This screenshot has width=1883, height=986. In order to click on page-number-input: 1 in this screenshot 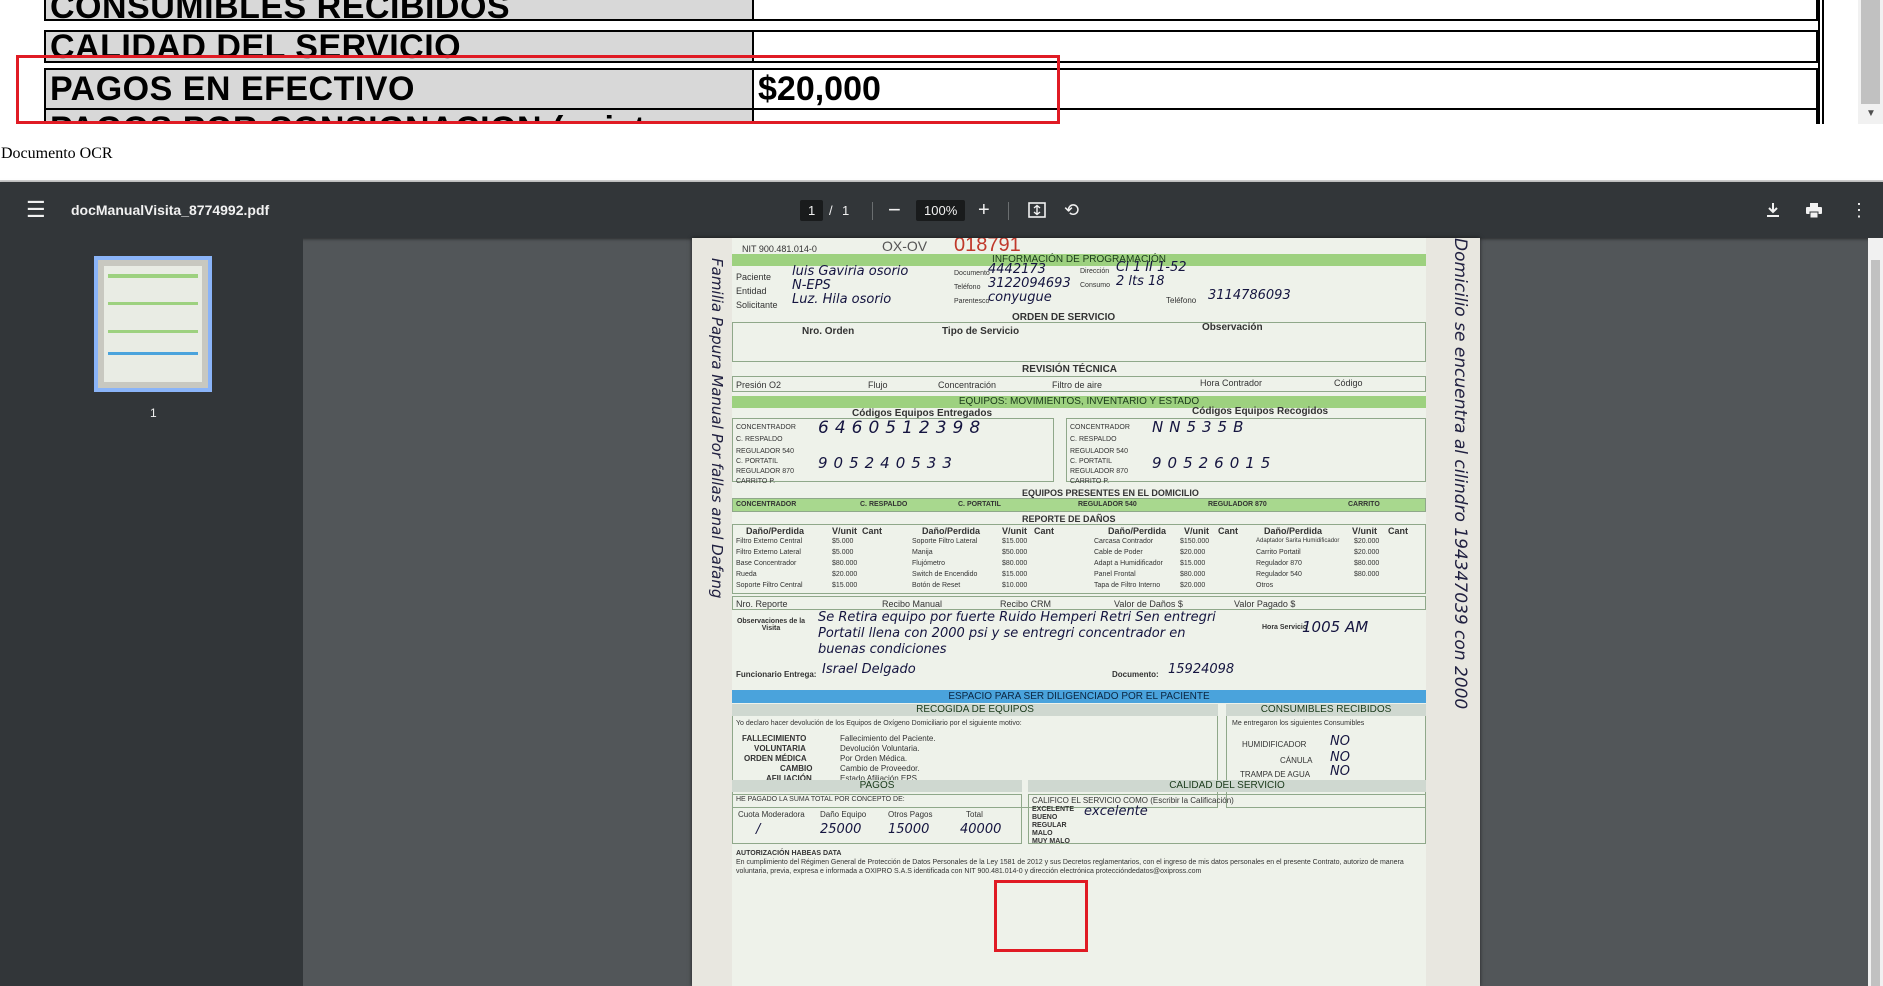, I will do `click(812, 210)`.